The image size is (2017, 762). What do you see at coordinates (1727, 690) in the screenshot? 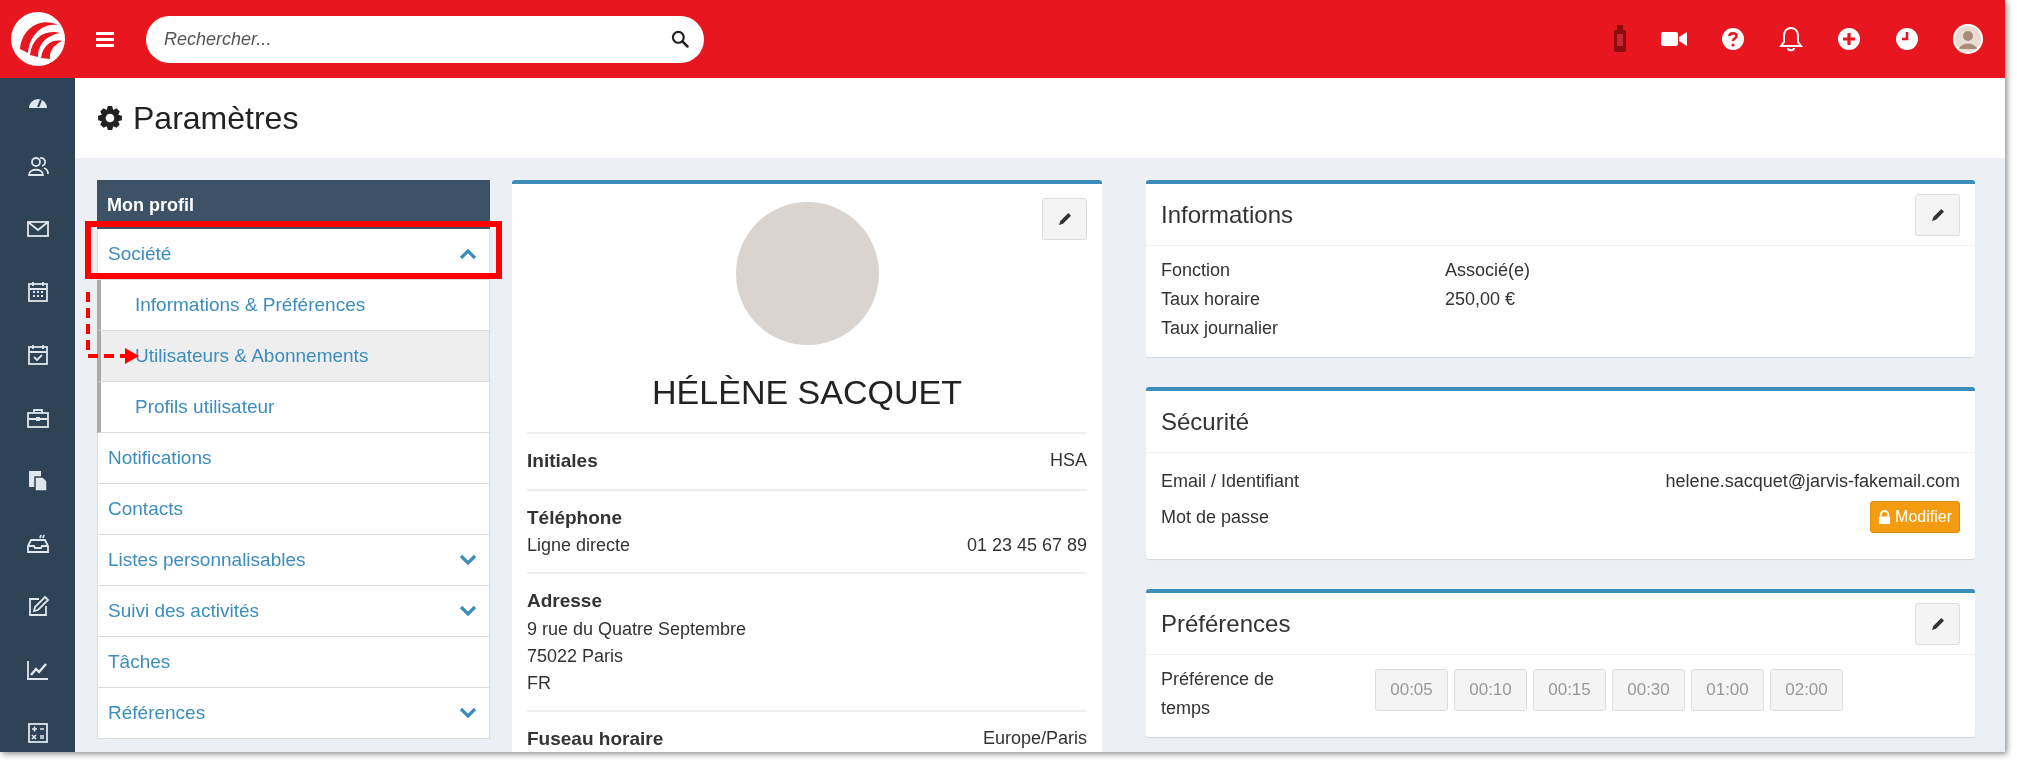
I see `time-option-button: 01:00` at bounding box center [1727, 690].